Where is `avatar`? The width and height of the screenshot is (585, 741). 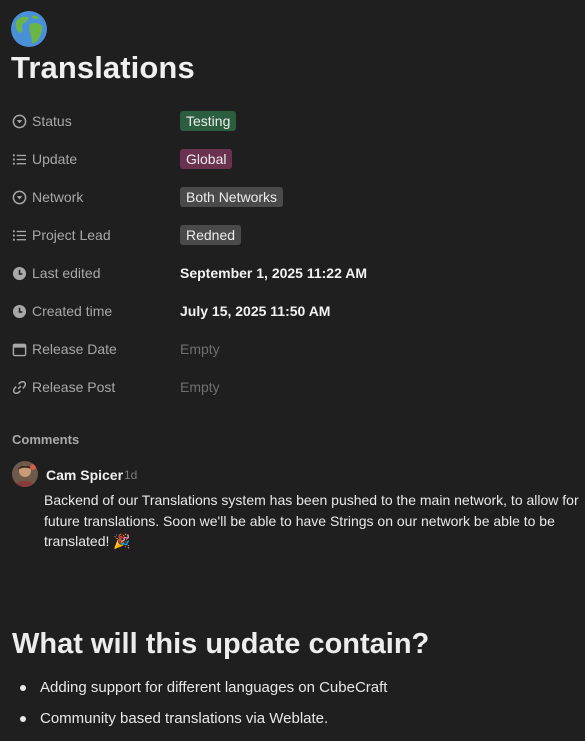
avatar is located at coordinates (25, 474).